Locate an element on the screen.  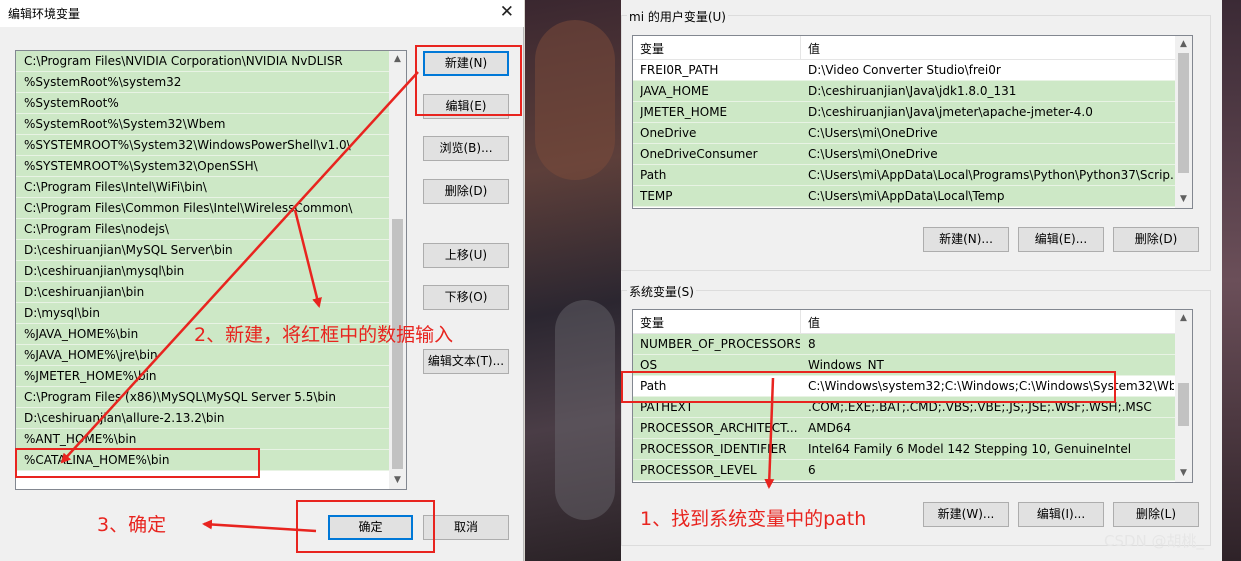
path-list-item: %JMETER_HOME%\bin is located at coordinates (203, 376).